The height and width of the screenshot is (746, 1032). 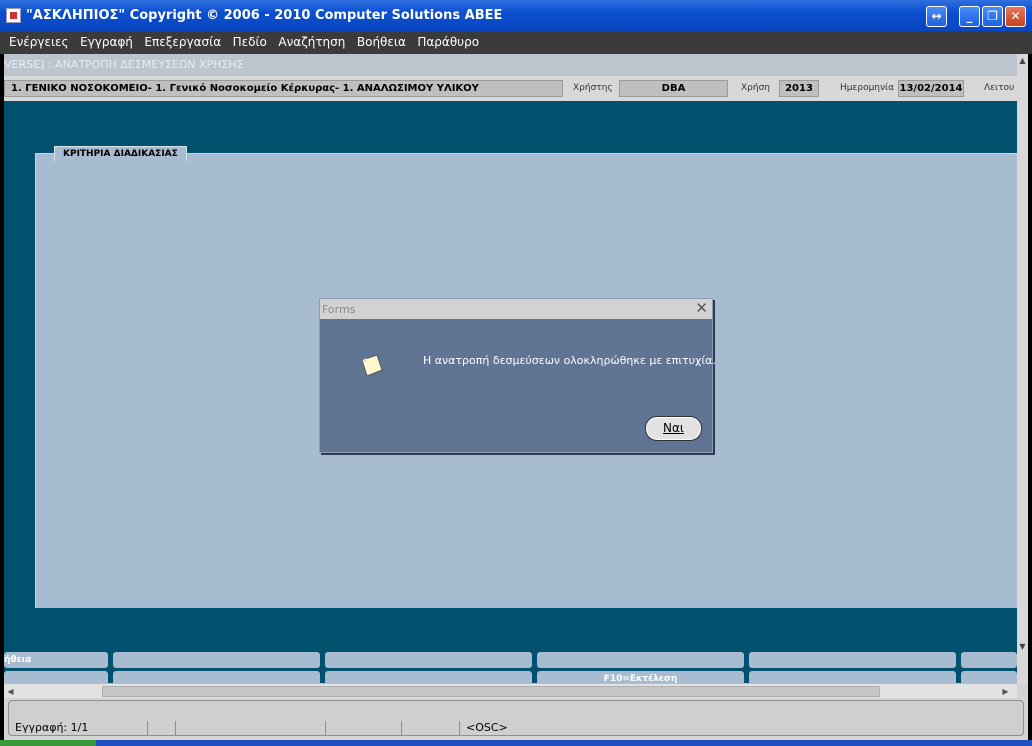 What do you see at coordinates (1022, 648) in the screenshot?
I see `scroll-down-icon: ▼` at bounding box center [1022, 648].